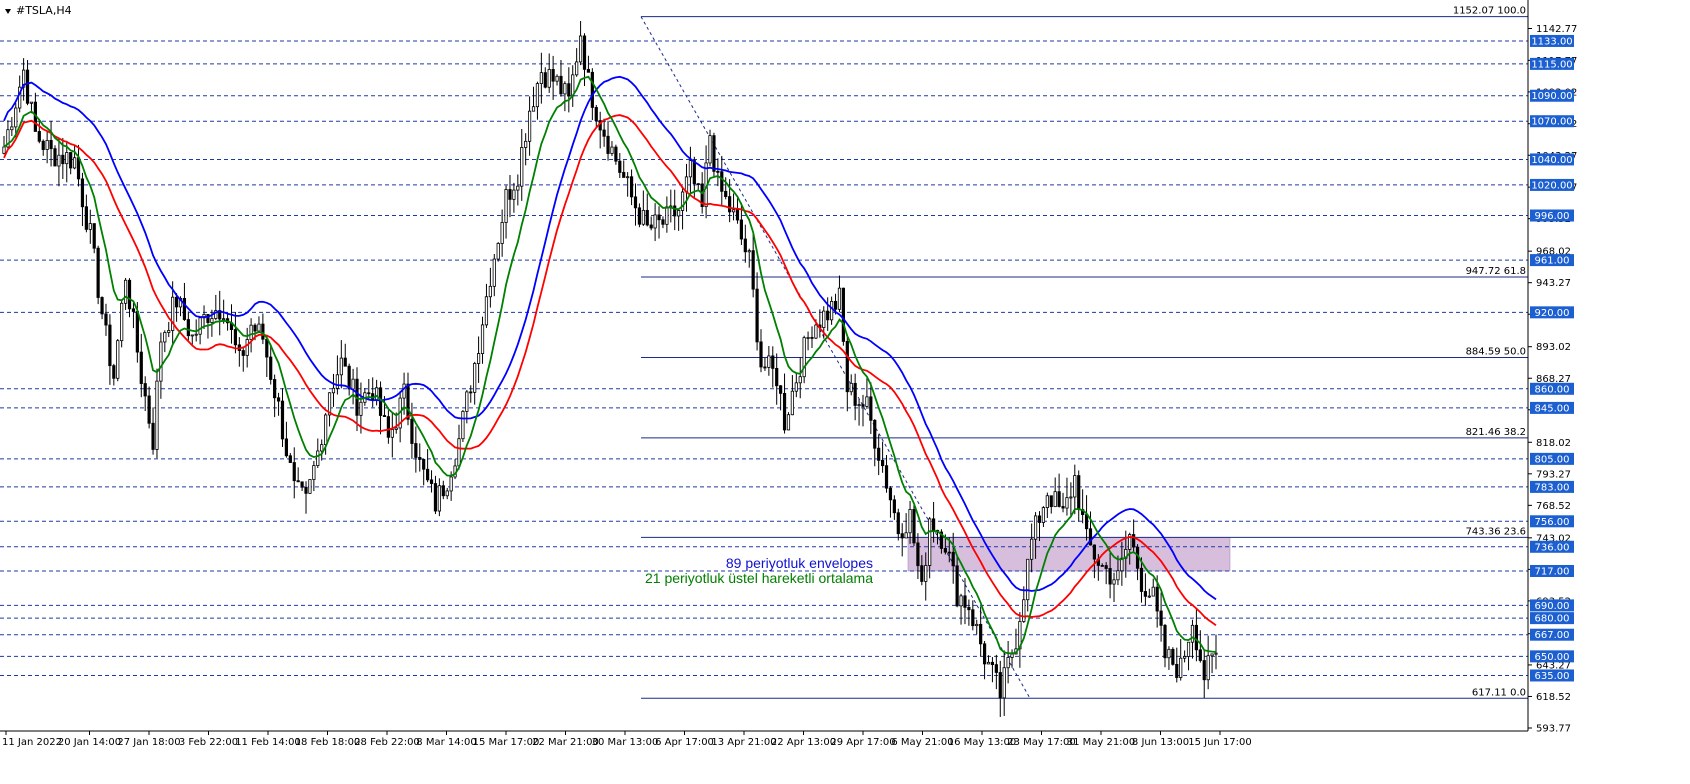 The width and height of the screenshot is (1690, 784). What do you see at coordinates (803, 742) in the screenshot?
I see `time-tick-label: 22 Apr 13:00` at bounding box center [803, 742].